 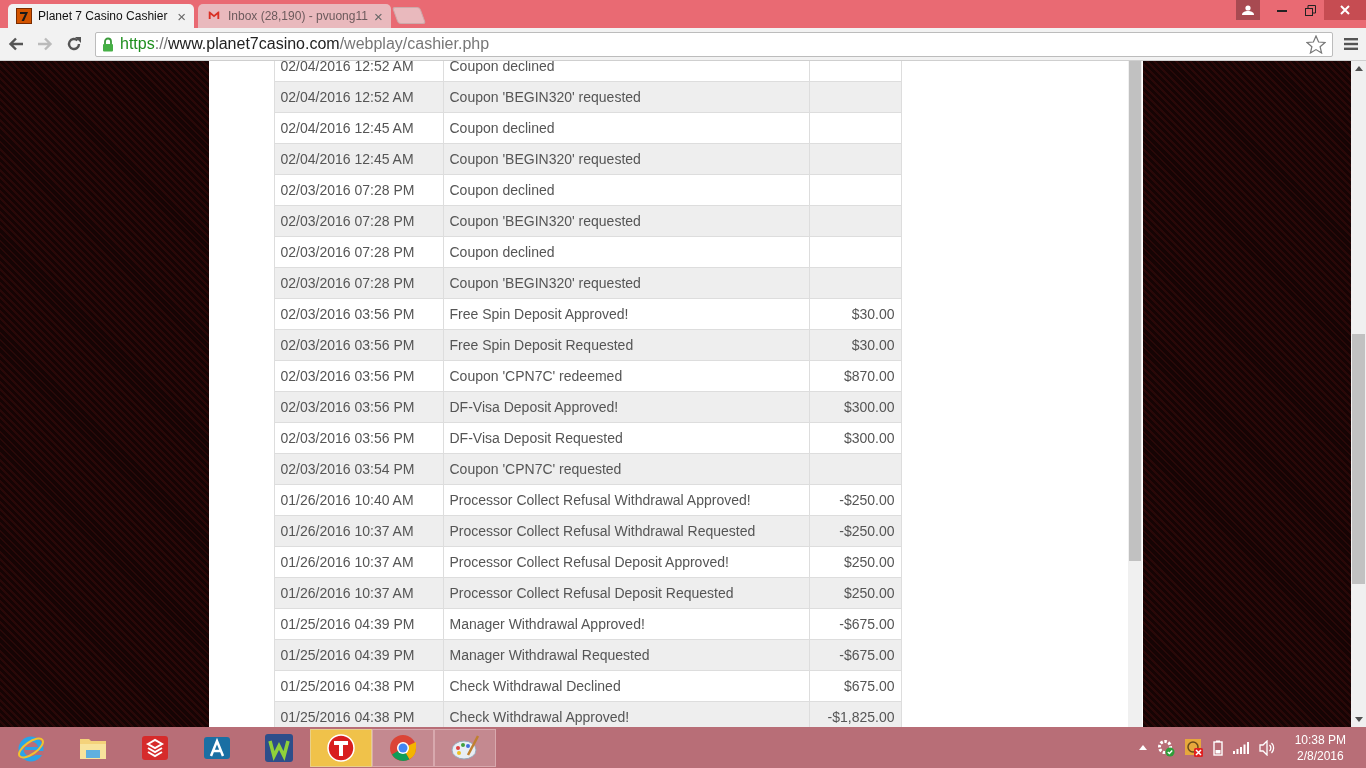 What do you see at coordinates (1316, 44) in the screenshot?
I see `star-icon` at bounding box center [1316, 44].